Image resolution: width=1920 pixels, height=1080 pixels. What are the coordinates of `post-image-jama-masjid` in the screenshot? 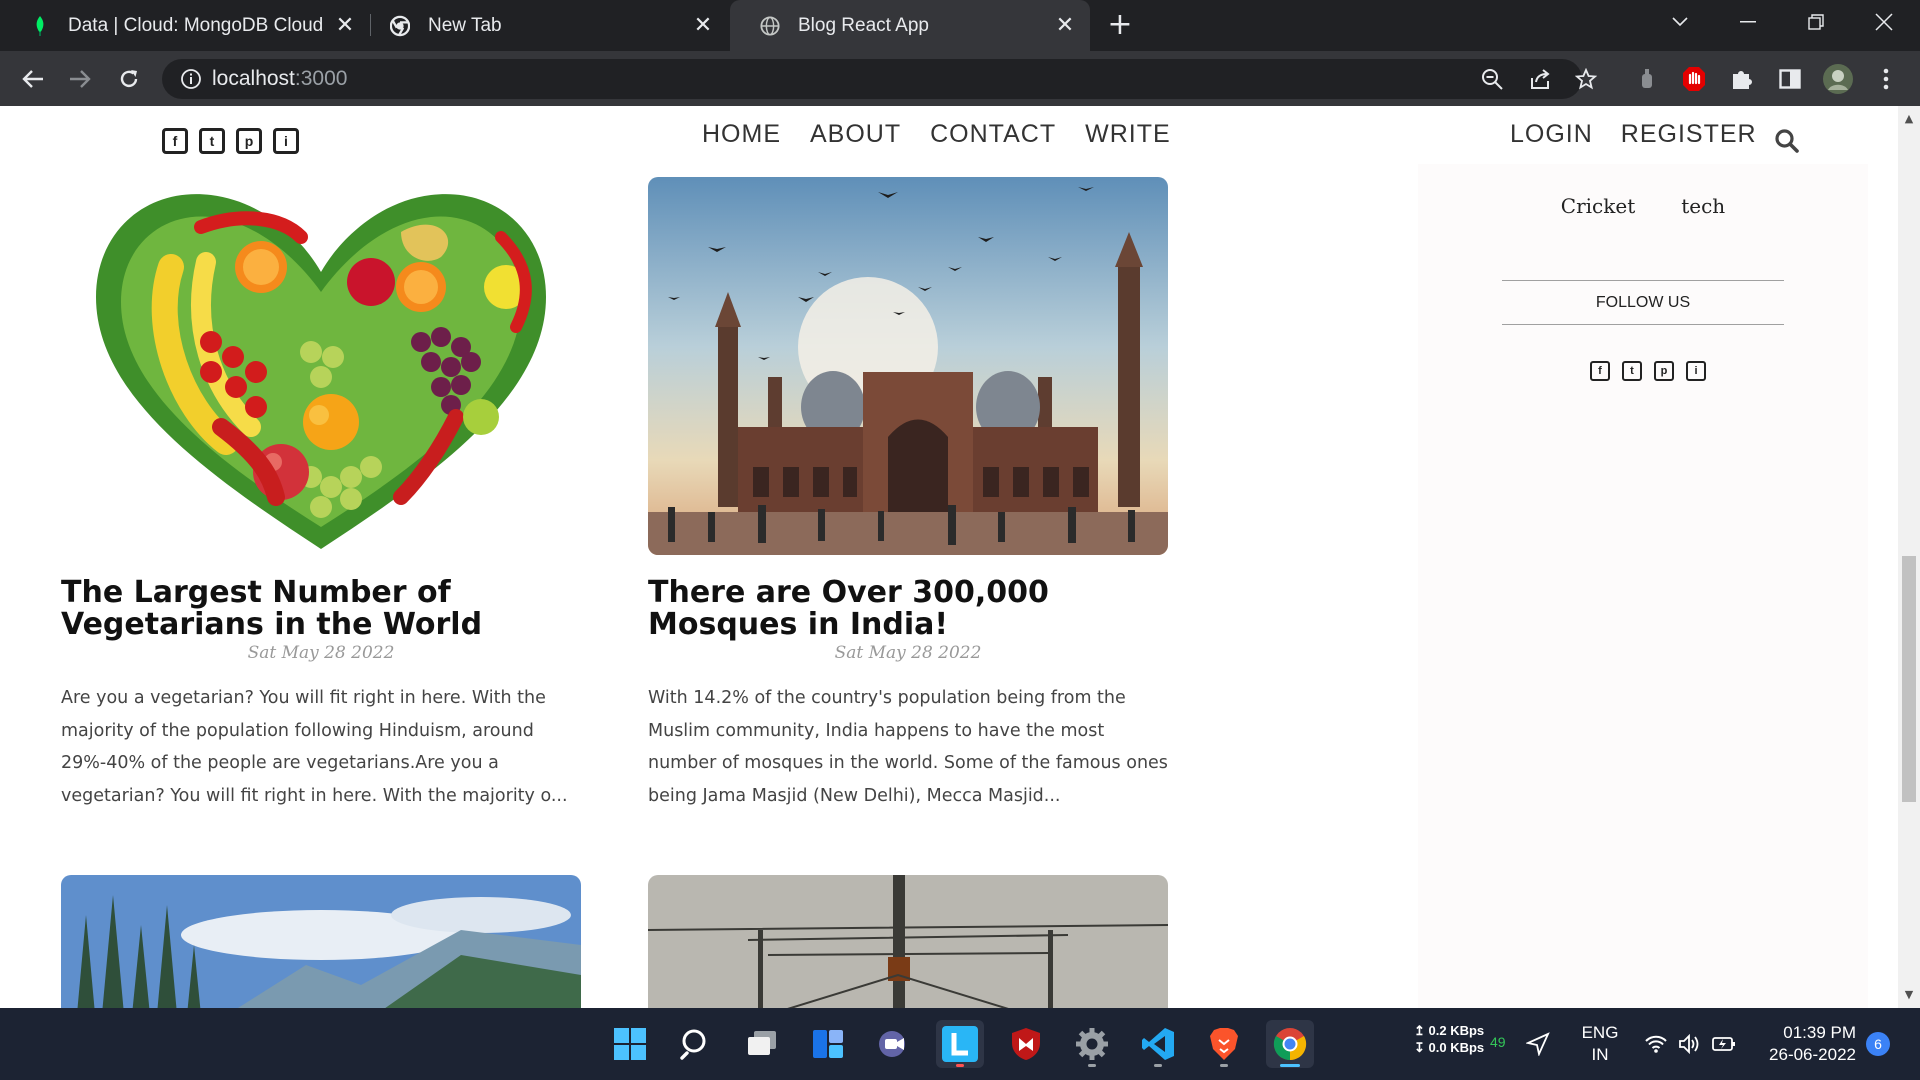 It's located at (908, 366).